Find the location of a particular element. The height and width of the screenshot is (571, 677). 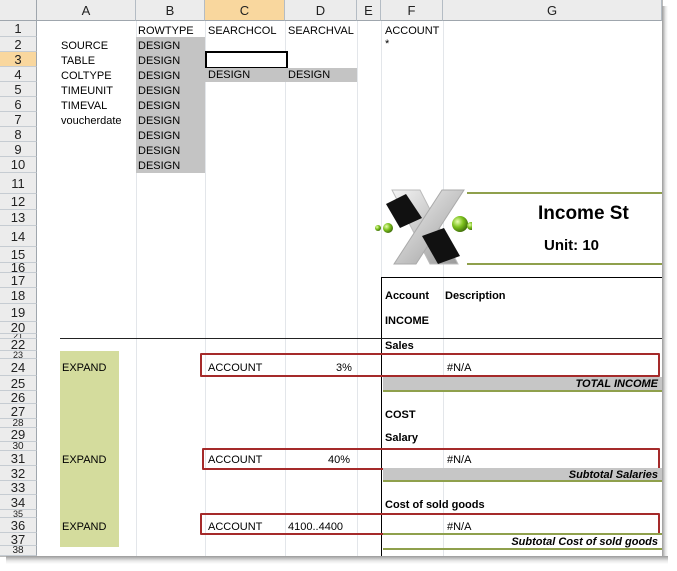

row-header-20: 20 is located at coordinates (18, 328).